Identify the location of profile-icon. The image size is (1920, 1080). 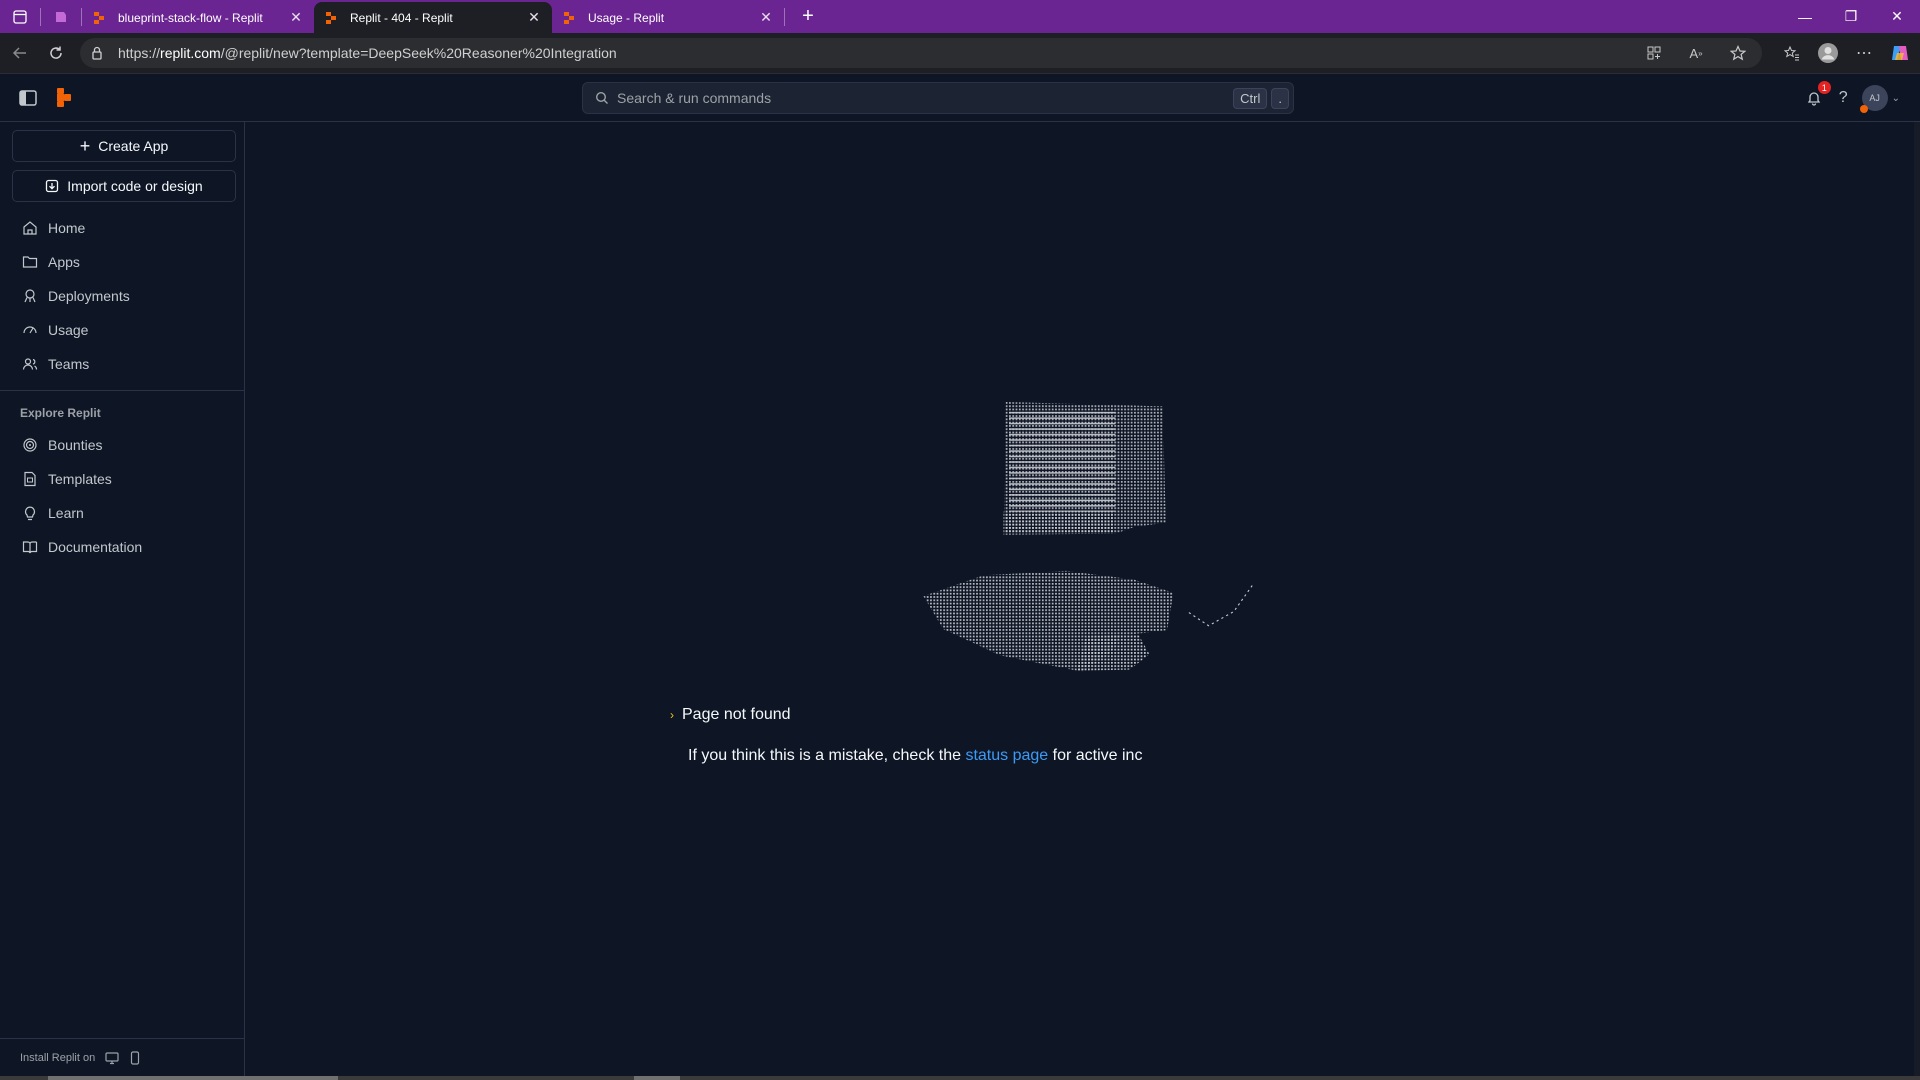
(1828, 53).